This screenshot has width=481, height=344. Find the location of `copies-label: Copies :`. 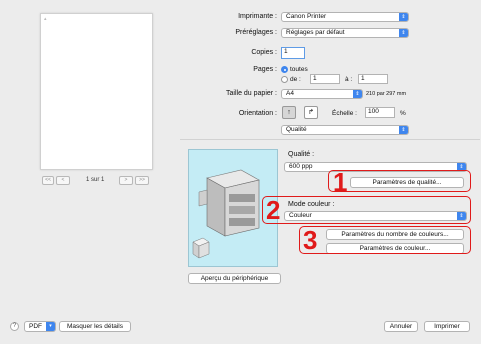

copies-label: Copies : is located at coordinates (264, 52).